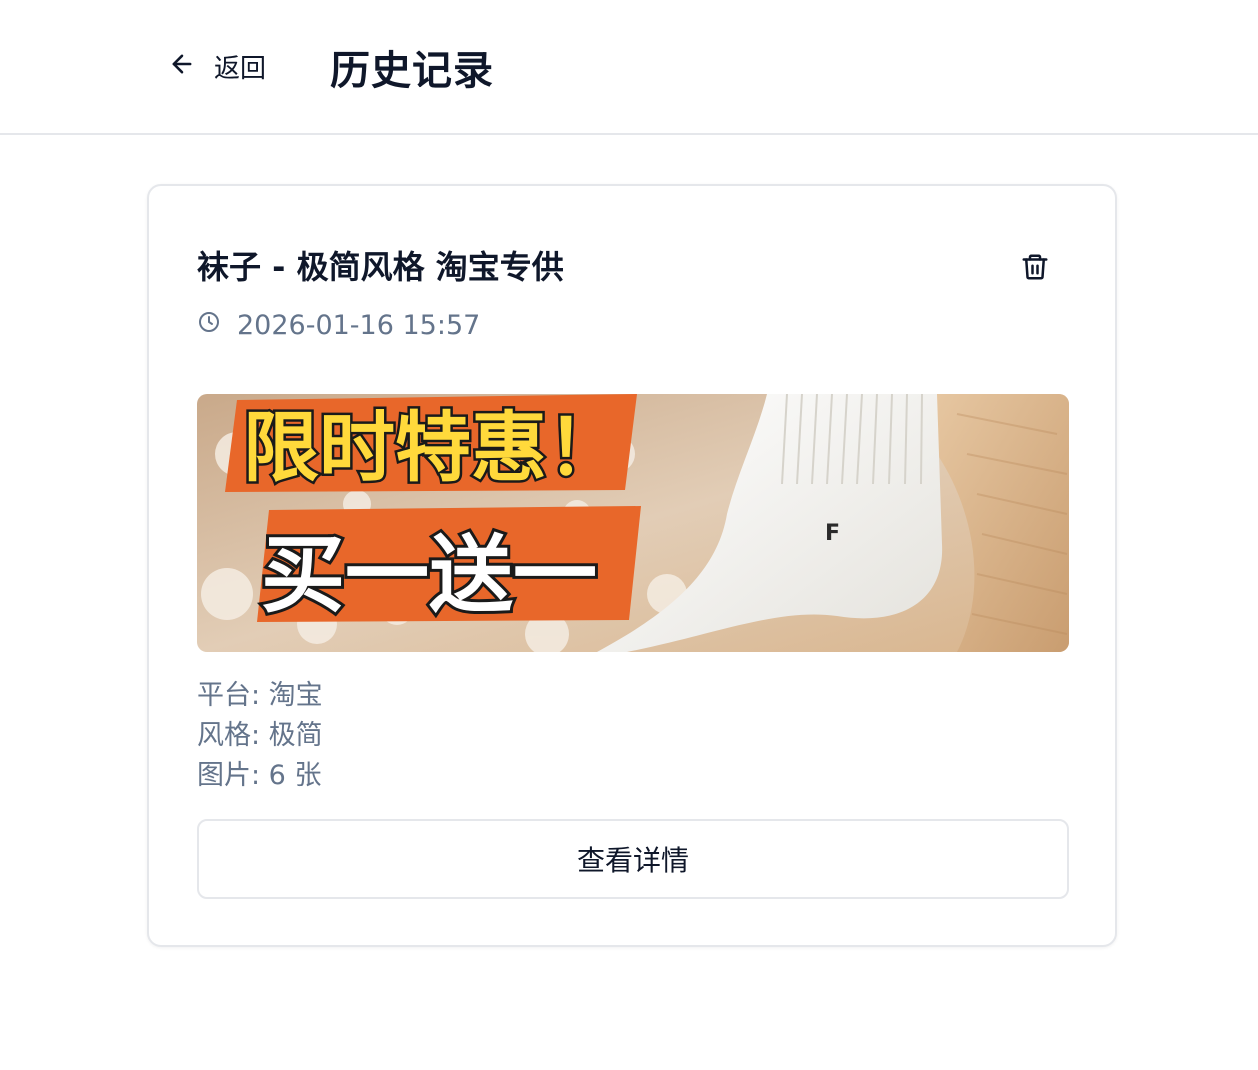 The height and width of the screenshot is (1070, 1258). I want to click on trash-icon, so click(1035, 268).